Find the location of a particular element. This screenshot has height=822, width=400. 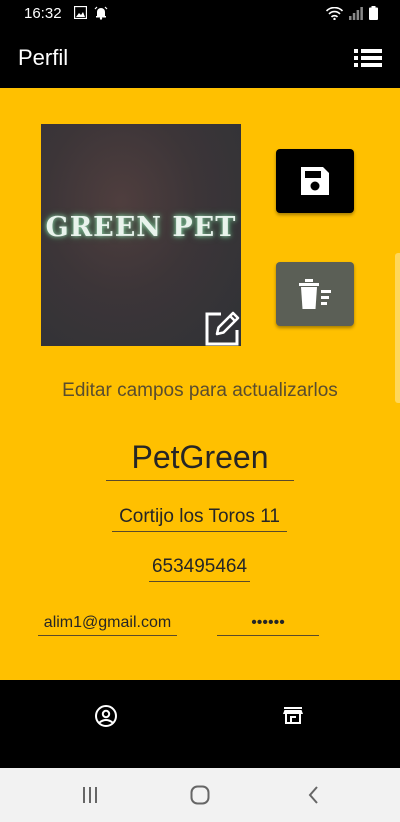

profile-image: GREEN PET is located at coordinates (141, 235).